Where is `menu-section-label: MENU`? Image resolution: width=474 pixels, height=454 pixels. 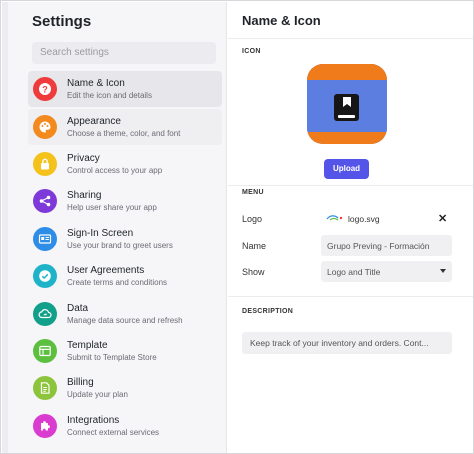
menu-section-label: MENU is located at coordinates (253, 192).